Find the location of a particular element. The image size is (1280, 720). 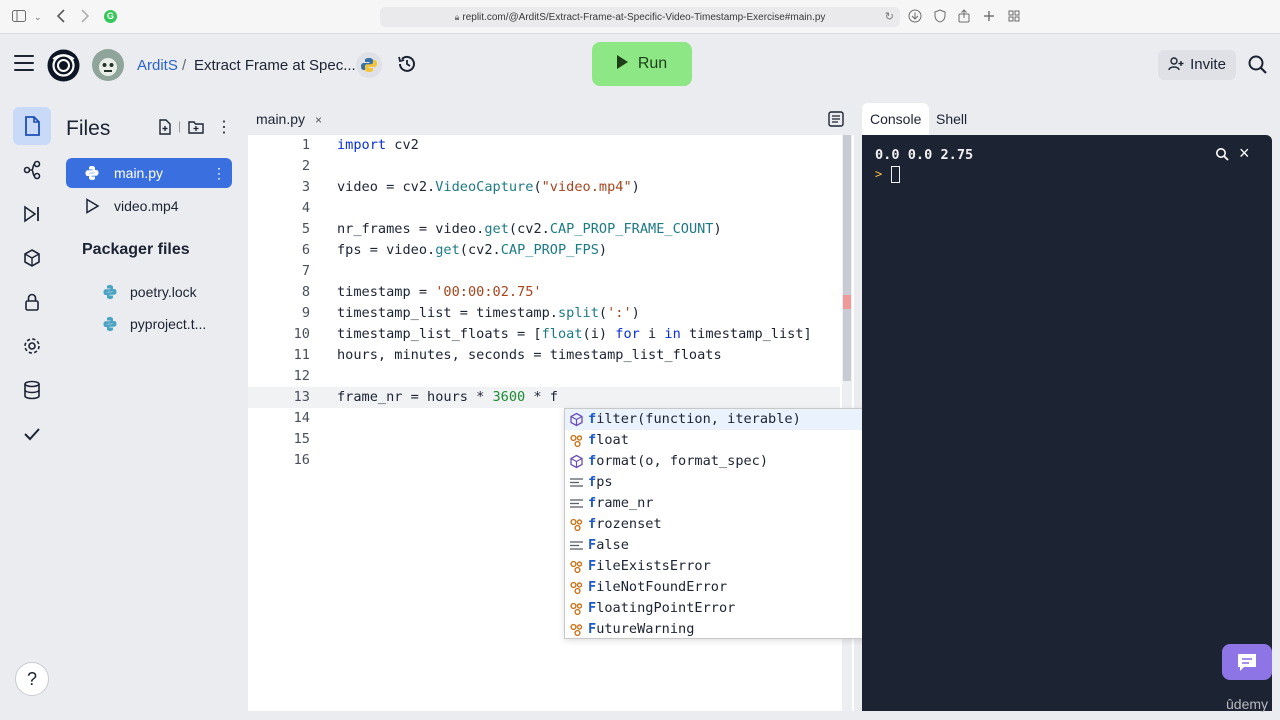

history-icon is located at coordinates (407, 64).